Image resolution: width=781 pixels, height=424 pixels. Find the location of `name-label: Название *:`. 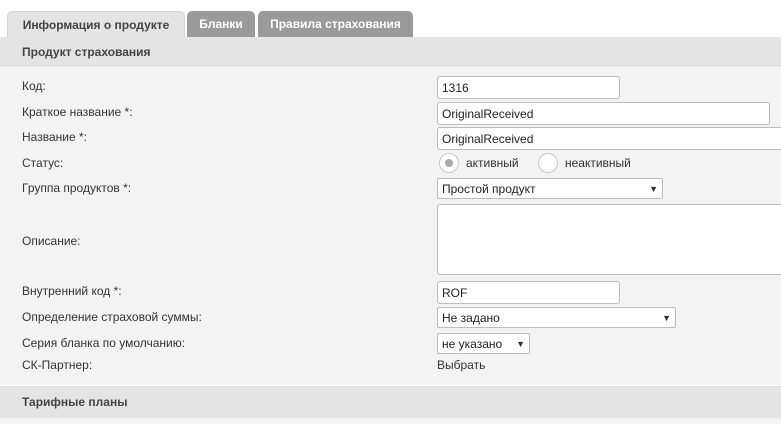

name-label: Название *: is located at coordinates (54, 137).